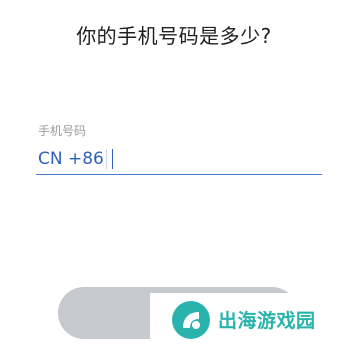 The width and height of the screenshot is (348, 346). Describe the element at coordinates (62, 131) in the screenshot. I see `phone-label: 手机号码` at that location.